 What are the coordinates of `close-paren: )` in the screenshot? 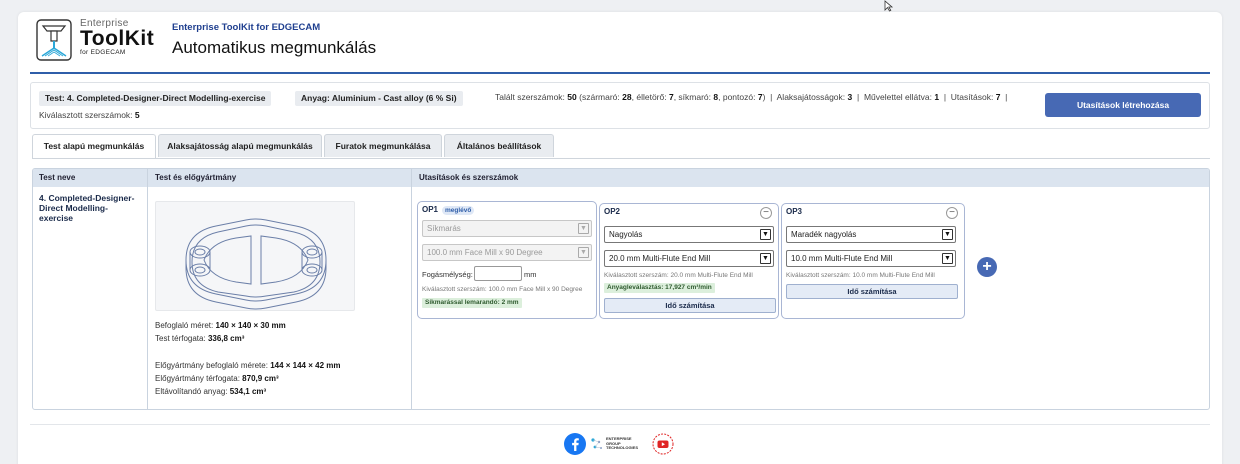 It's located at (764, 97).